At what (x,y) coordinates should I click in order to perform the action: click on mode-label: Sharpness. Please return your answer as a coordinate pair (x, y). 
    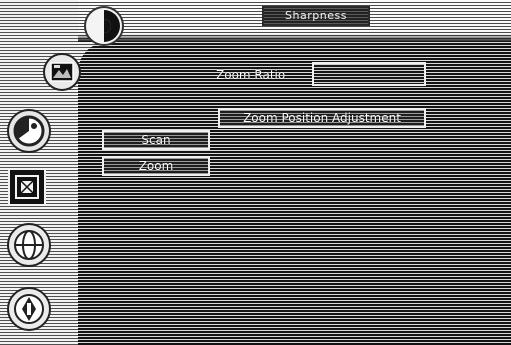
    Looking at the image, I should click on (316, 16).